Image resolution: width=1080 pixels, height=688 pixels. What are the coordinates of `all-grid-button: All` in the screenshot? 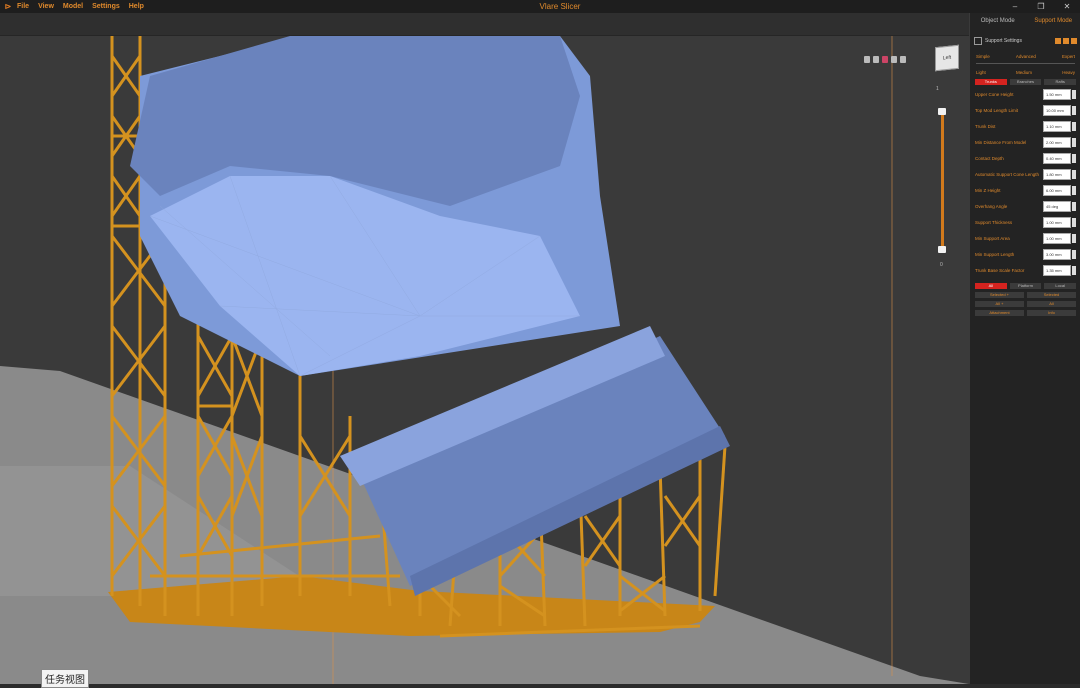 It's located at (1051, 304).